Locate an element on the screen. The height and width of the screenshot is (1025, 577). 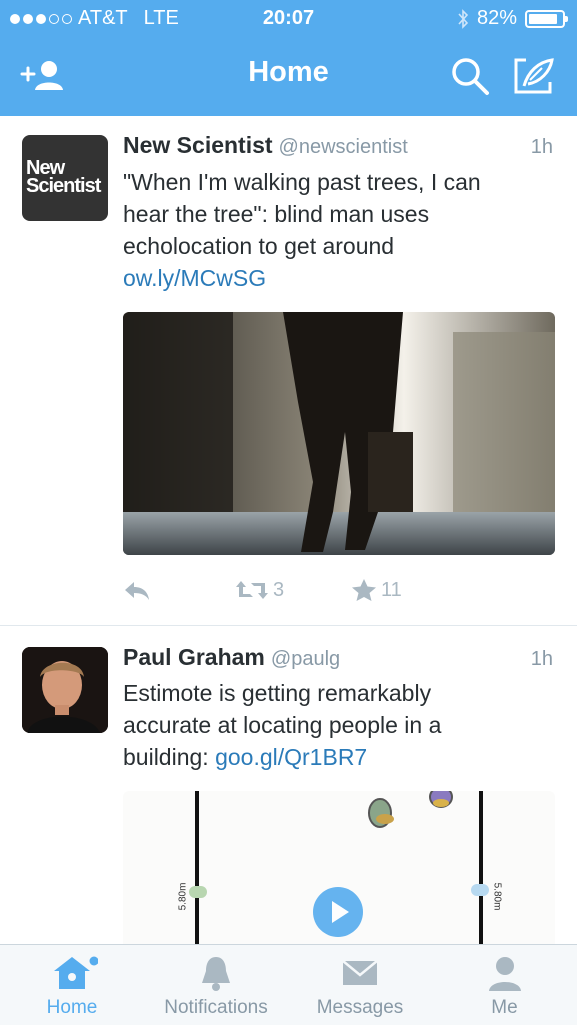
status-bar: AT&T LTE 20:07 82% is located at coordinates (288, 18).